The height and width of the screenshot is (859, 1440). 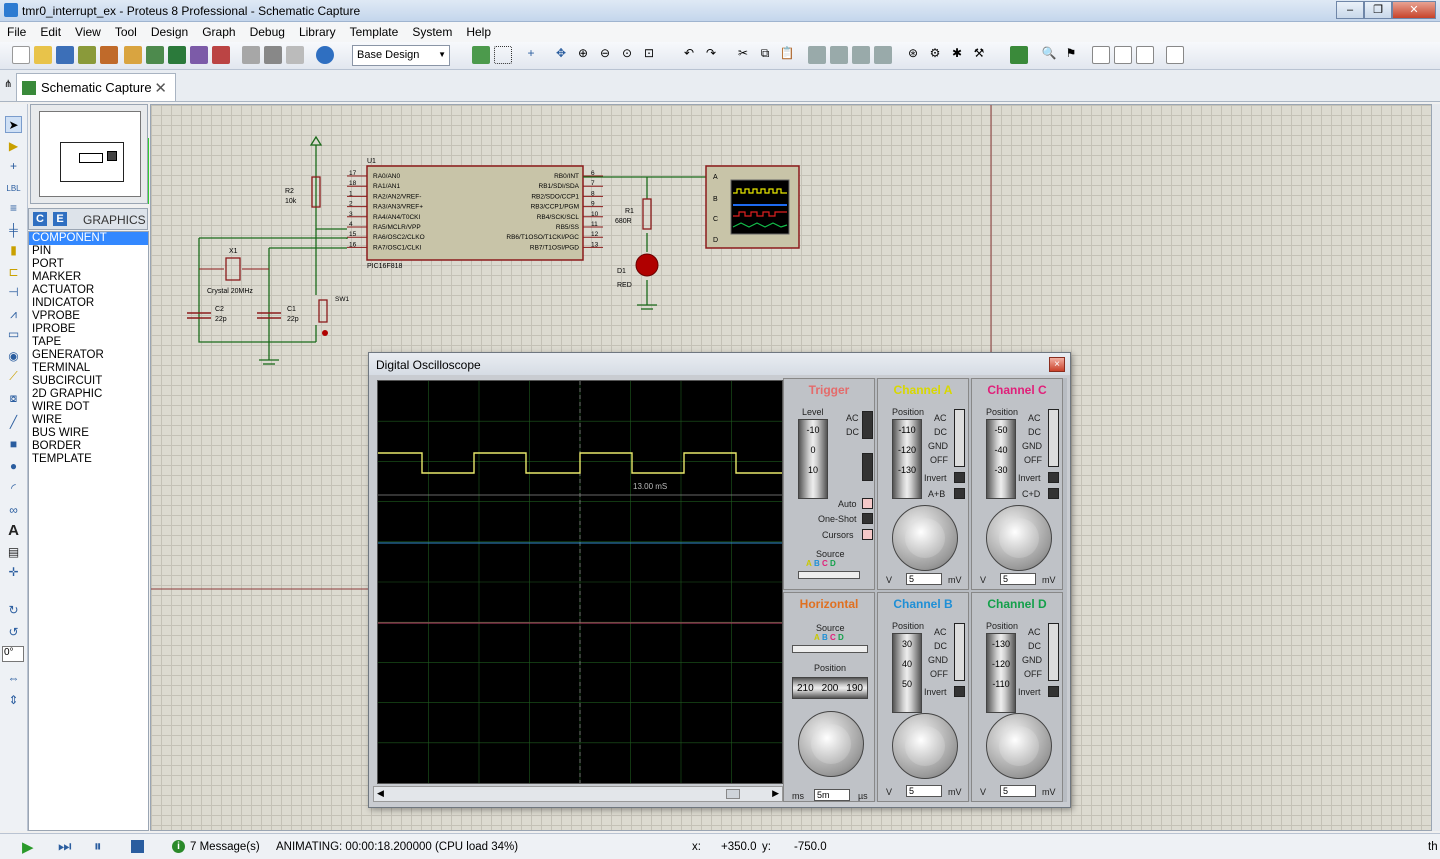 What do you see at coordinates (719, 364) in the screenshot?
I see `oscilloscope-titlebar: Digital Oscilloscope ×` at bounding box center [719, 364].